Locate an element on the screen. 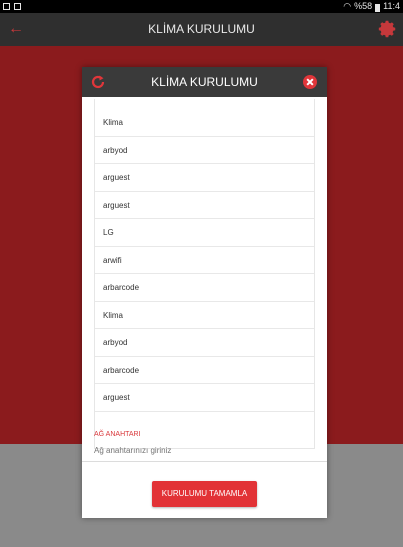 This screenshot has height=547, width=403. status-bar: ◠ %58 11:4 is located at coordinates (201, 6).